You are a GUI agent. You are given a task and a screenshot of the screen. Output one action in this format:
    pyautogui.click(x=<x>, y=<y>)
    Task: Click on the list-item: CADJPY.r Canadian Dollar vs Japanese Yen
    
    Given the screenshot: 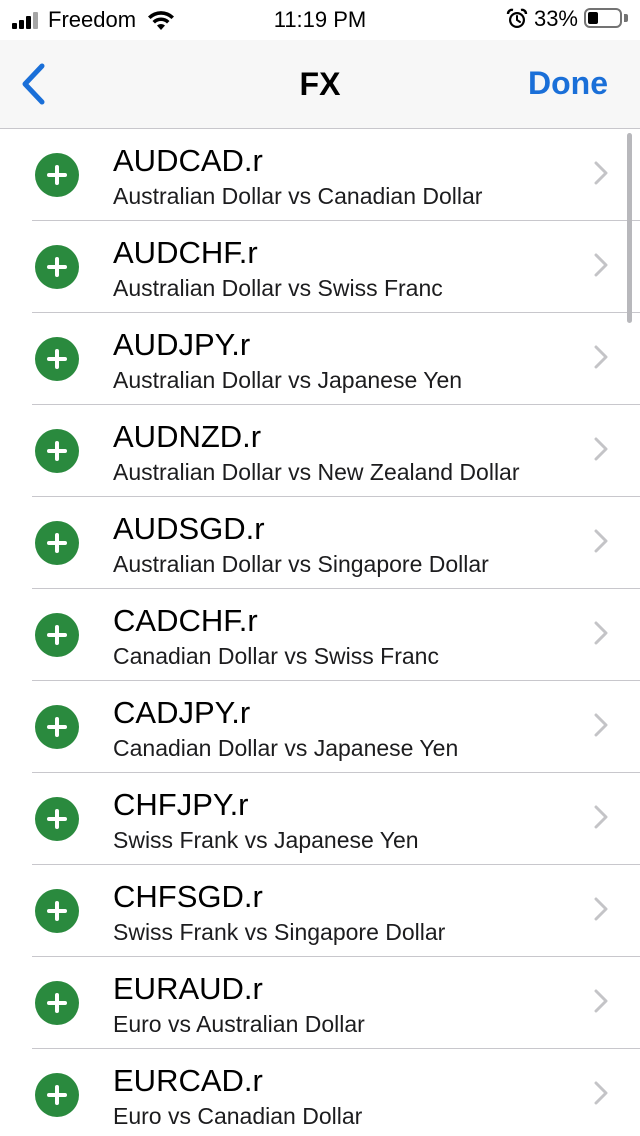 What is the action you would take?
    pyautogui.click(x=336, y=727)
    